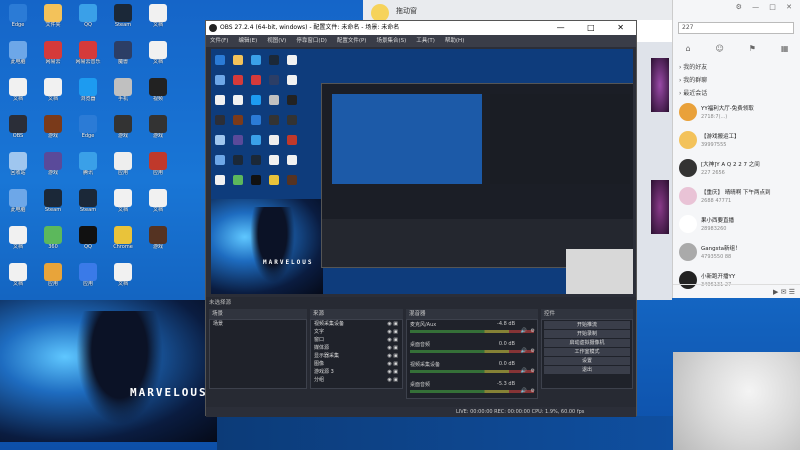  I want to click on menu-item: 帮助(H), so click(454, 41).